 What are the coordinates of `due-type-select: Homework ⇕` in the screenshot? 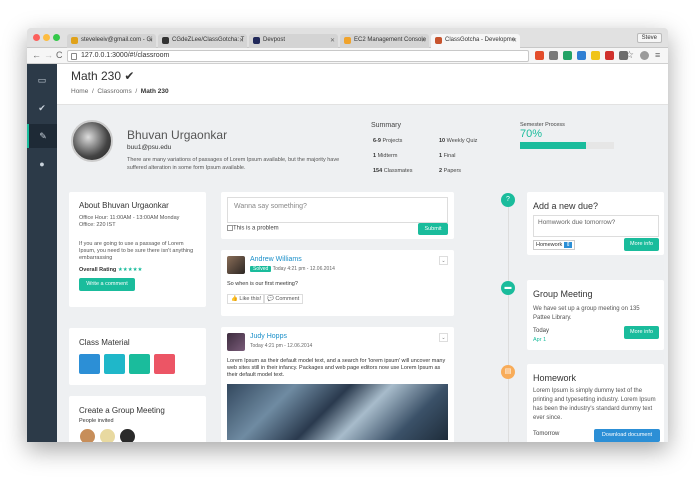 It's located at (554, 245).